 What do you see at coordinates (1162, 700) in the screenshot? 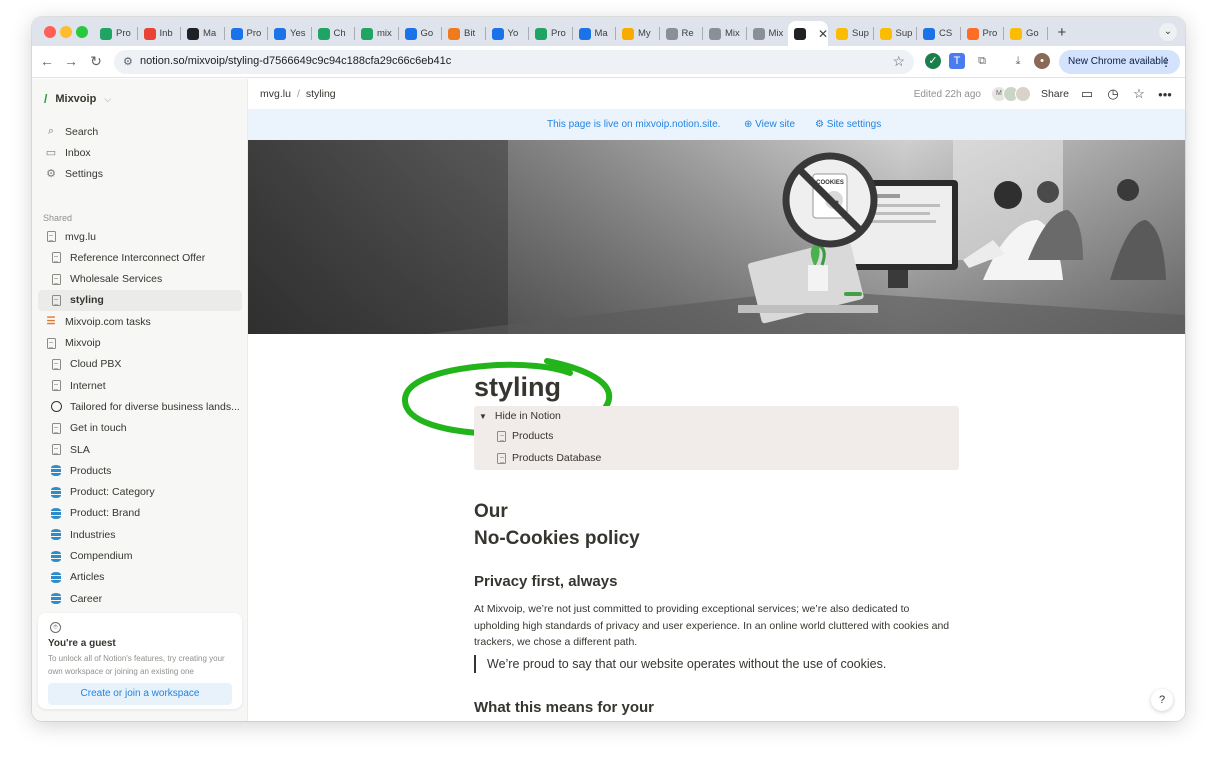
I see `help-button: ?` at bounding box center [1162, 700].